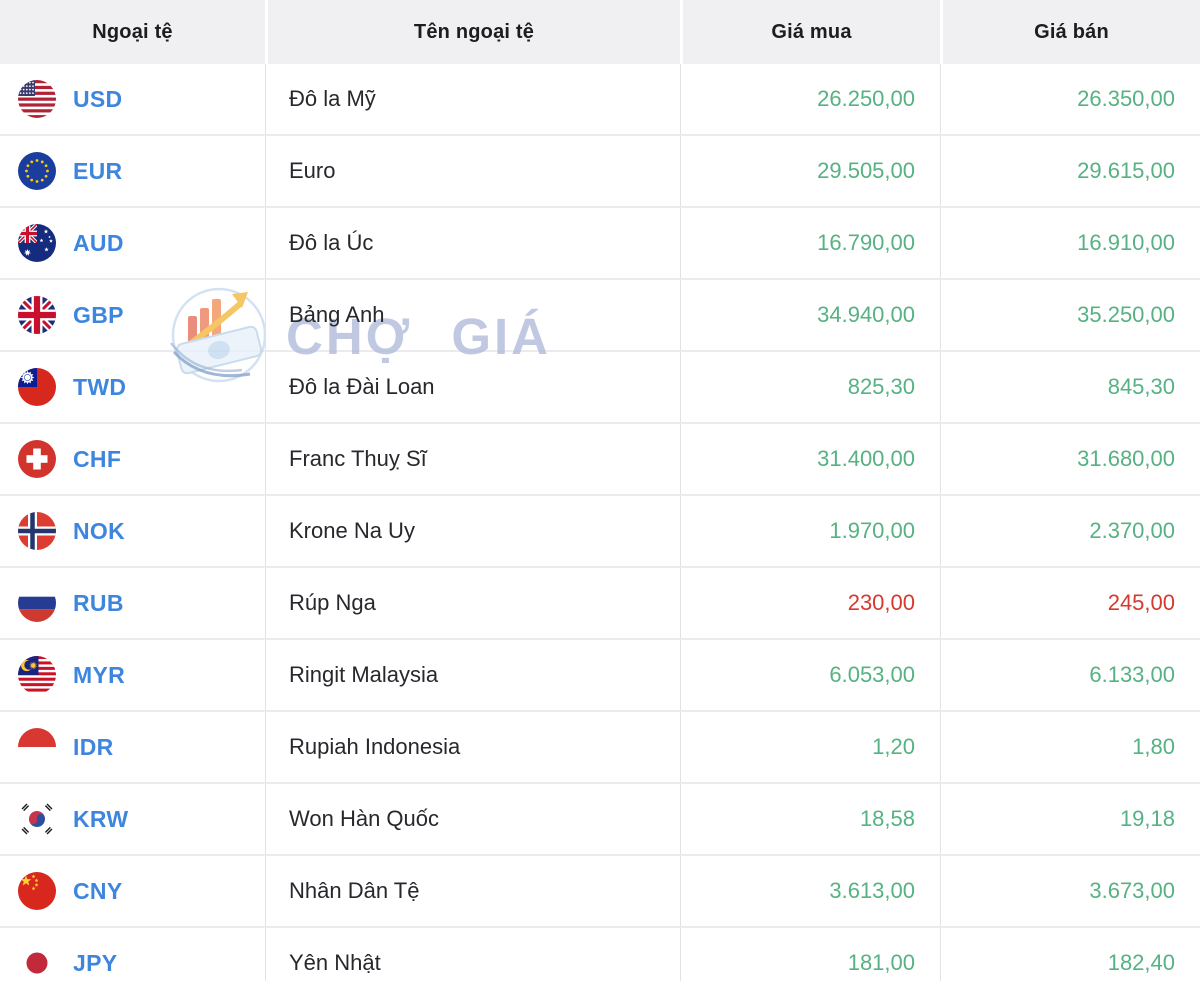 The image size is (1200, 981). What do you see at coordinates (37, 99) in the screenshot?
I see `usd-flag-icon` at bounding box center [37, 99].